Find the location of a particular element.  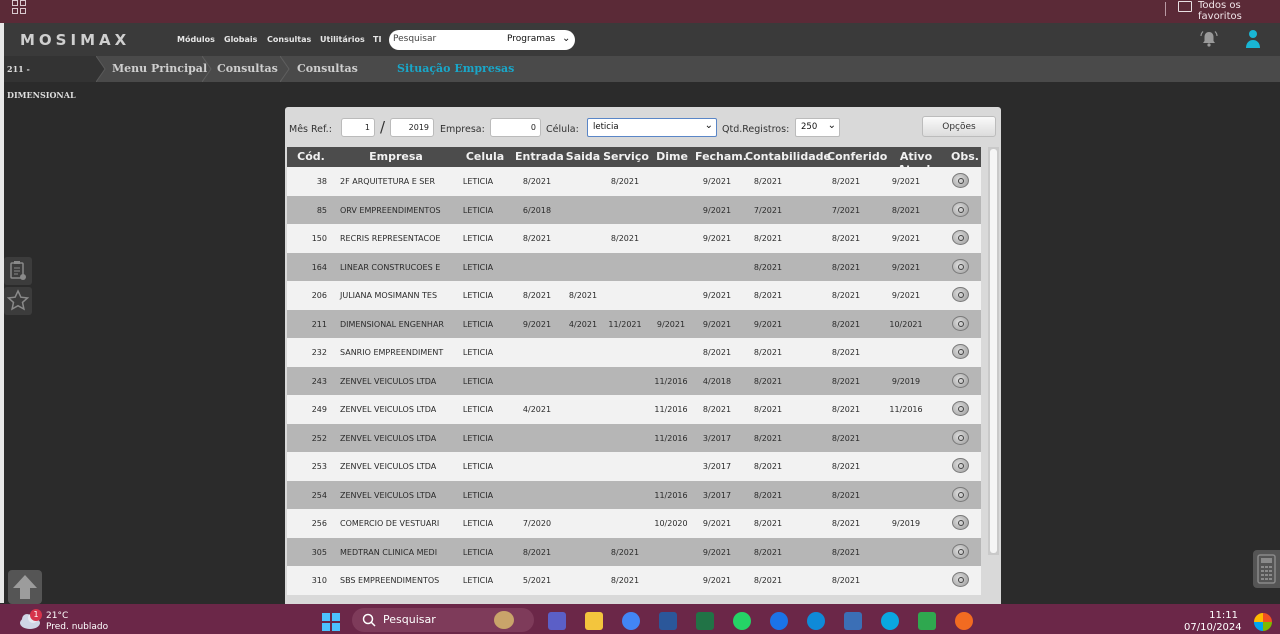

table-cell: 4/2021 is located at coordinates (583, 324).